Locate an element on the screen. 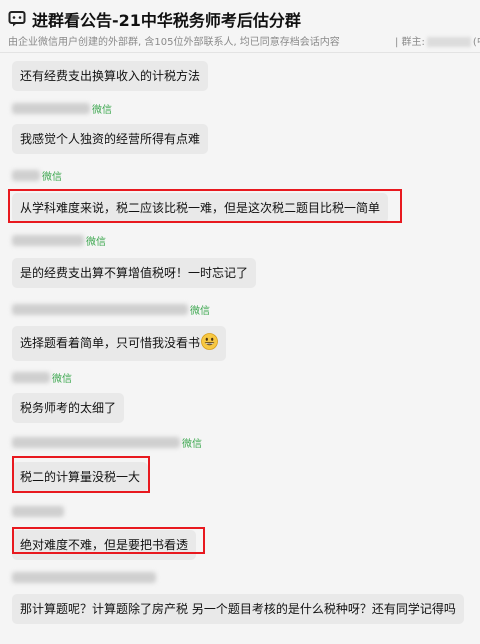  owner-name-redacted is located at coordinates (448, 42).